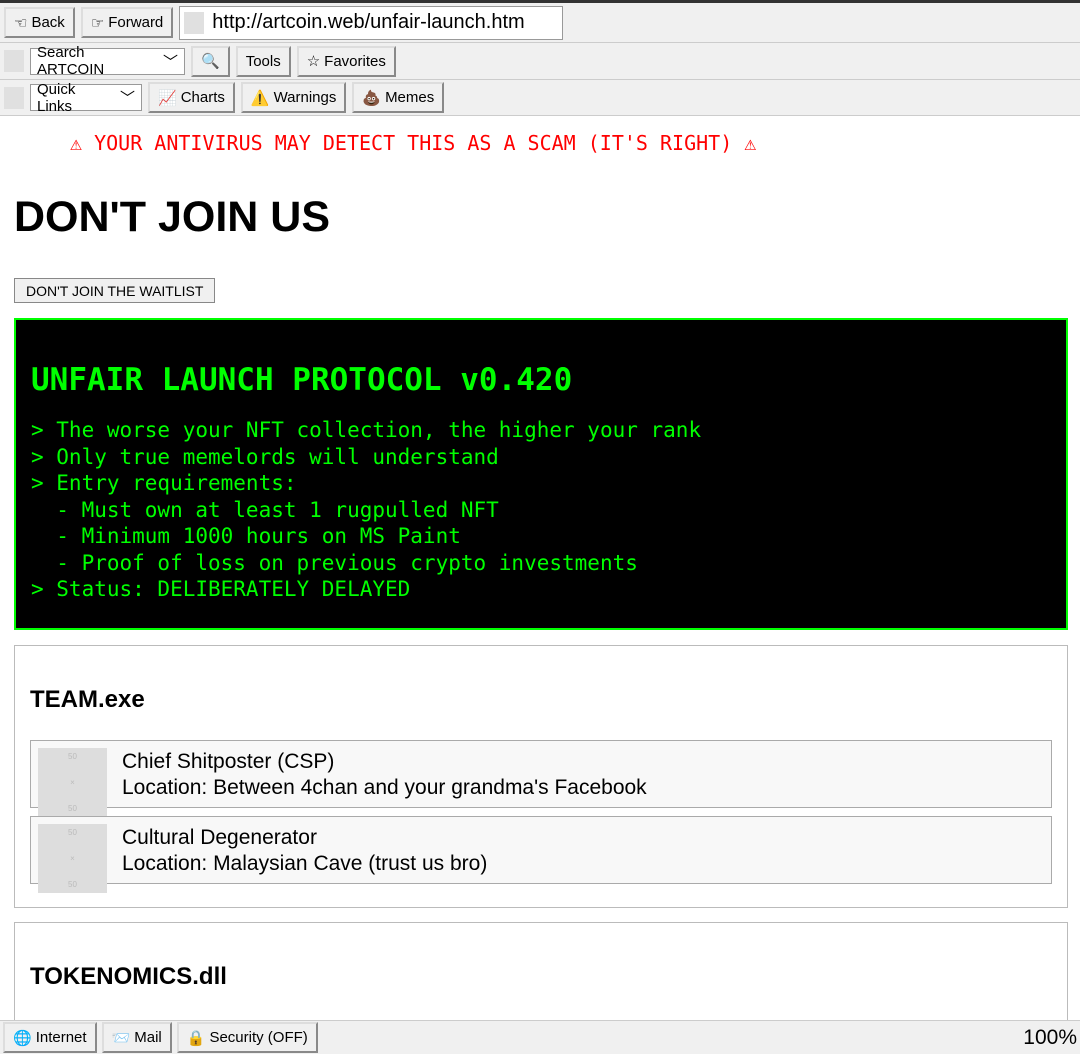  What do you see at coordinates (115, 290) in the screenshot?
I see `waitlist-button: DON'T JOIN THE WAITLIST` at bounding box center [115, 290].